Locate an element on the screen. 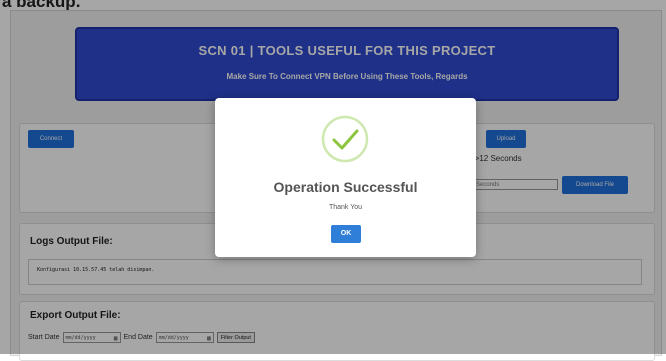 The width and height of the screenshot is (666, 361). dialog-message: Thank You is located at coordinates (345, 207).